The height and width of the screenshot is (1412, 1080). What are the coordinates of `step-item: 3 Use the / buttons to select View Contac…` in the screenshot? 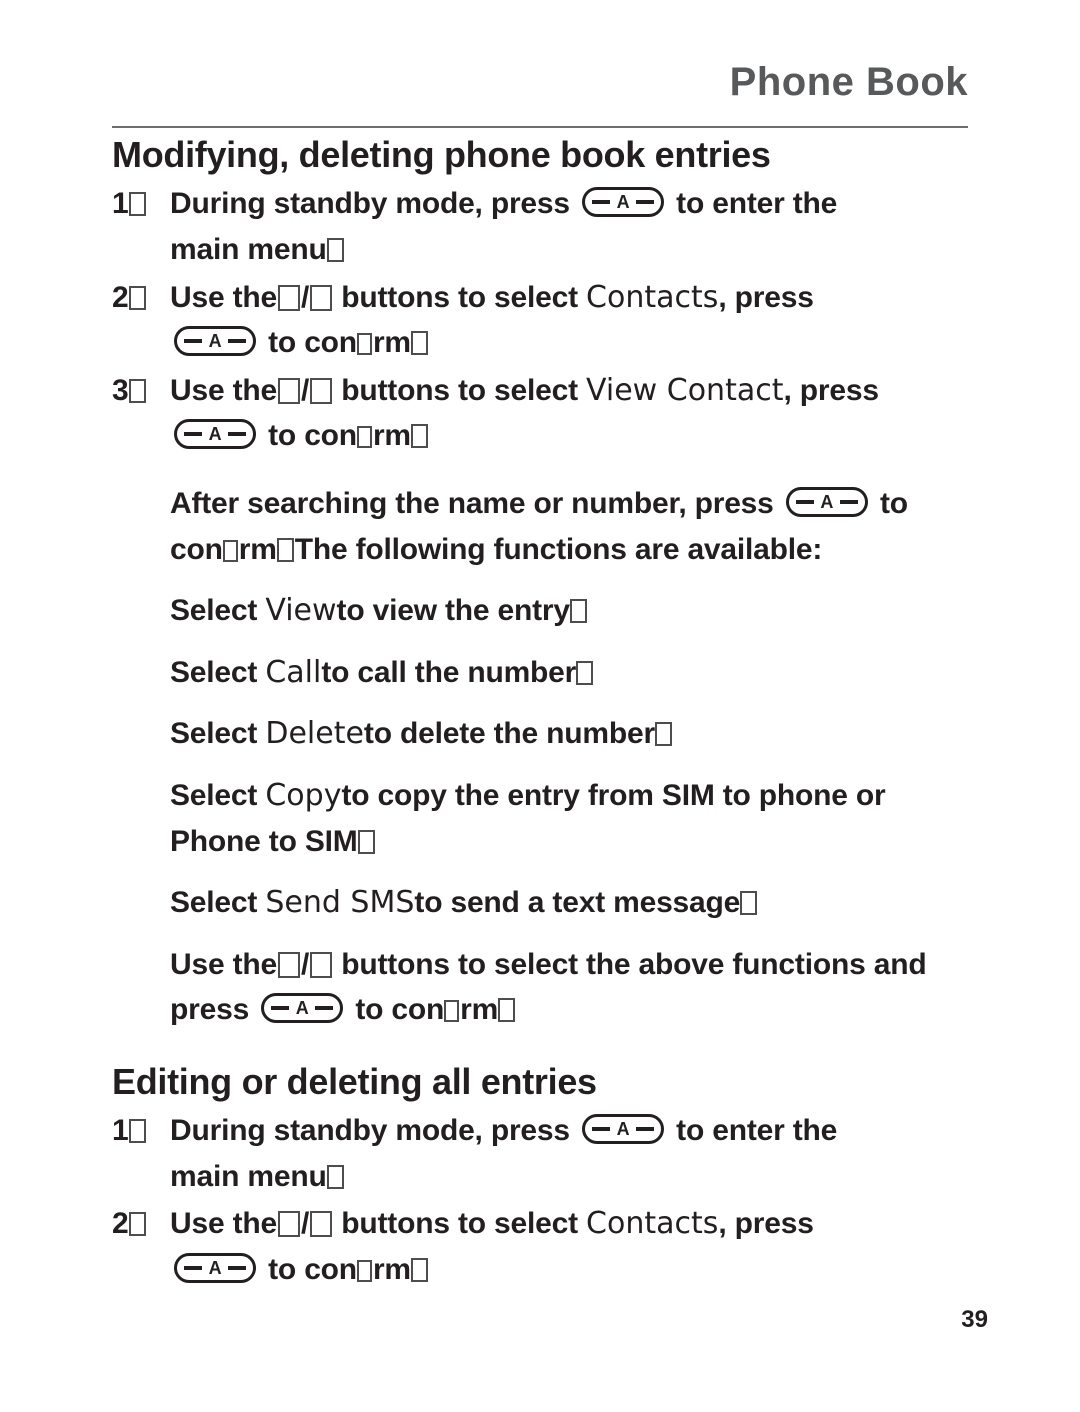 It's located at (551, 391).